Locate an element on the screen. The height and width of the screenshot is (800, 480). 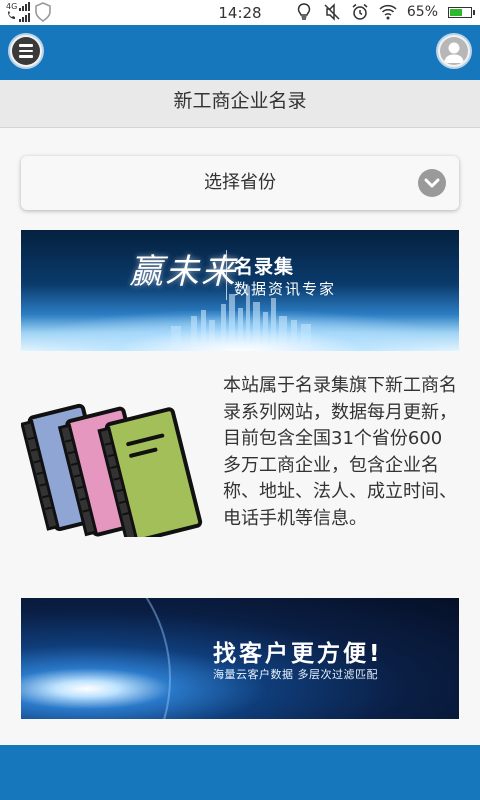
province-select-label: 选择省份 is located at coordinates (240, 182).